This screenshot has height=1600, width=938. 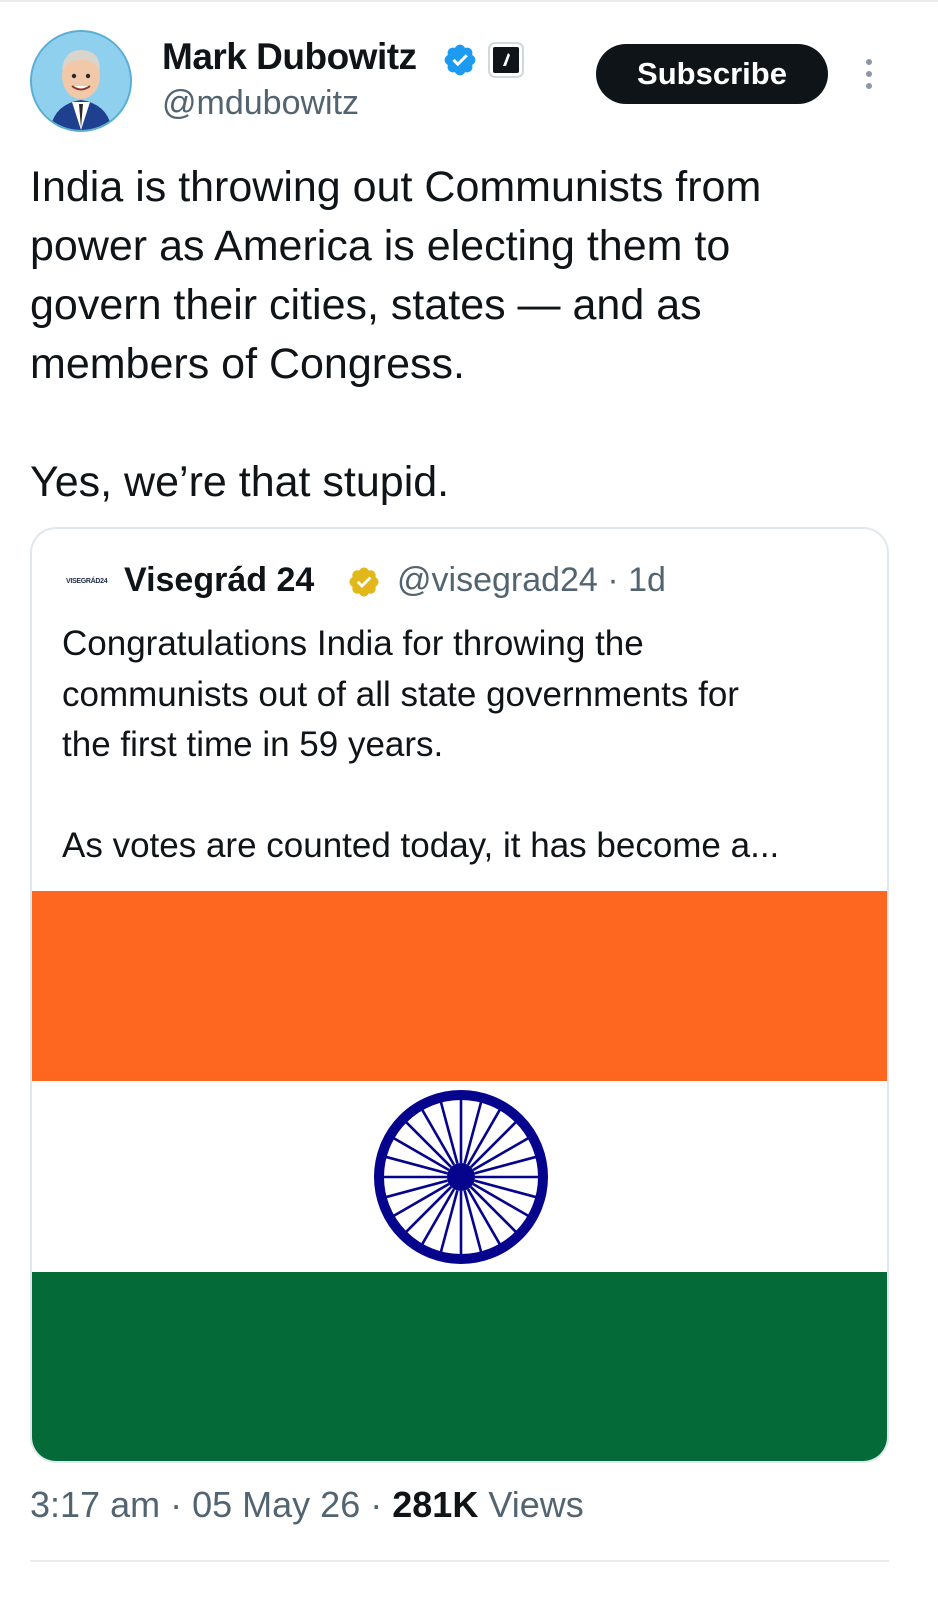 What do you see at coordinates (469, 1) in the screenshot?
I see `top-divider` at bounding box center [469, 1].